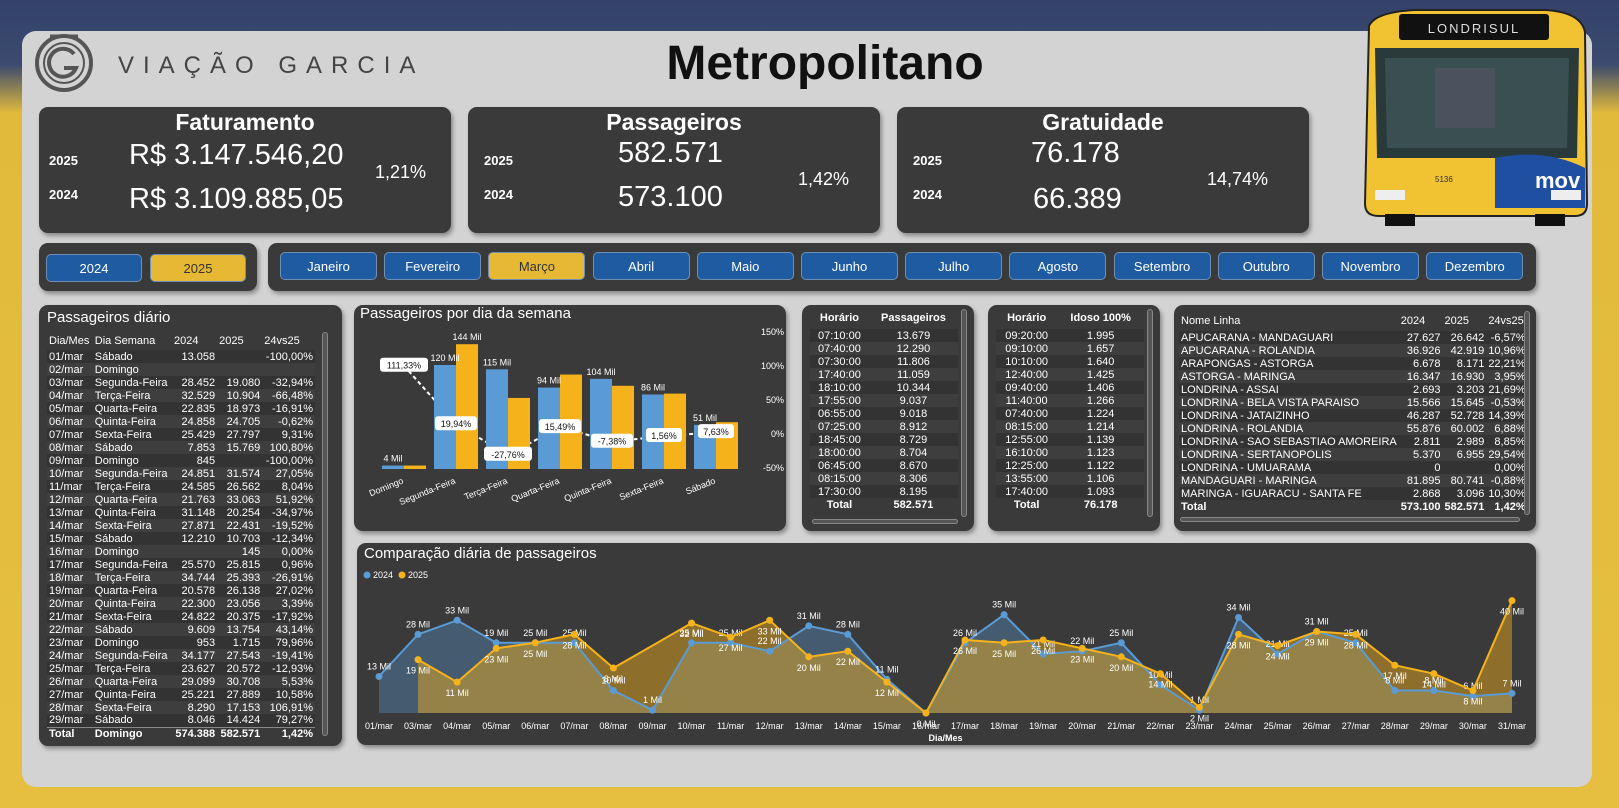  What do you see at coordinates (884, 491) in the screenshot?
I see `table-row: 17:30:00 8.195` at bounding box center [884, 491].